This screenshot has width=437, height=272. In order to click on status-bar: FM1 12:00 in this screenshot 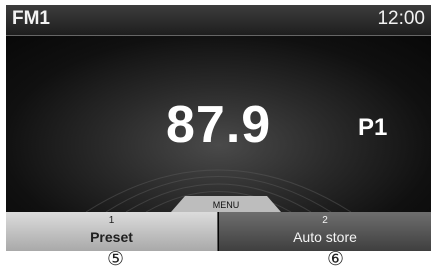, I will do `click(218, 20)`.